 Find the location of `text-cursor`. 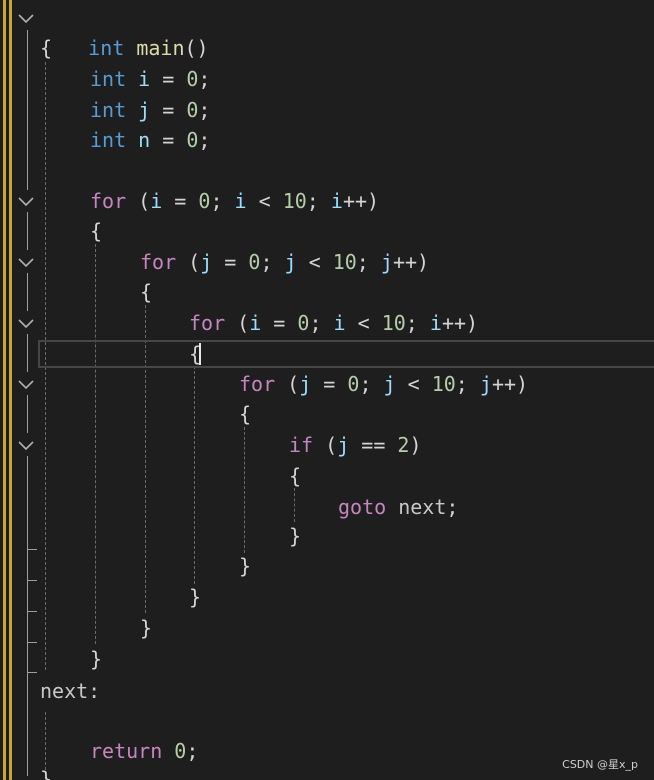

text-cursor is located at coordinates (200, 354).